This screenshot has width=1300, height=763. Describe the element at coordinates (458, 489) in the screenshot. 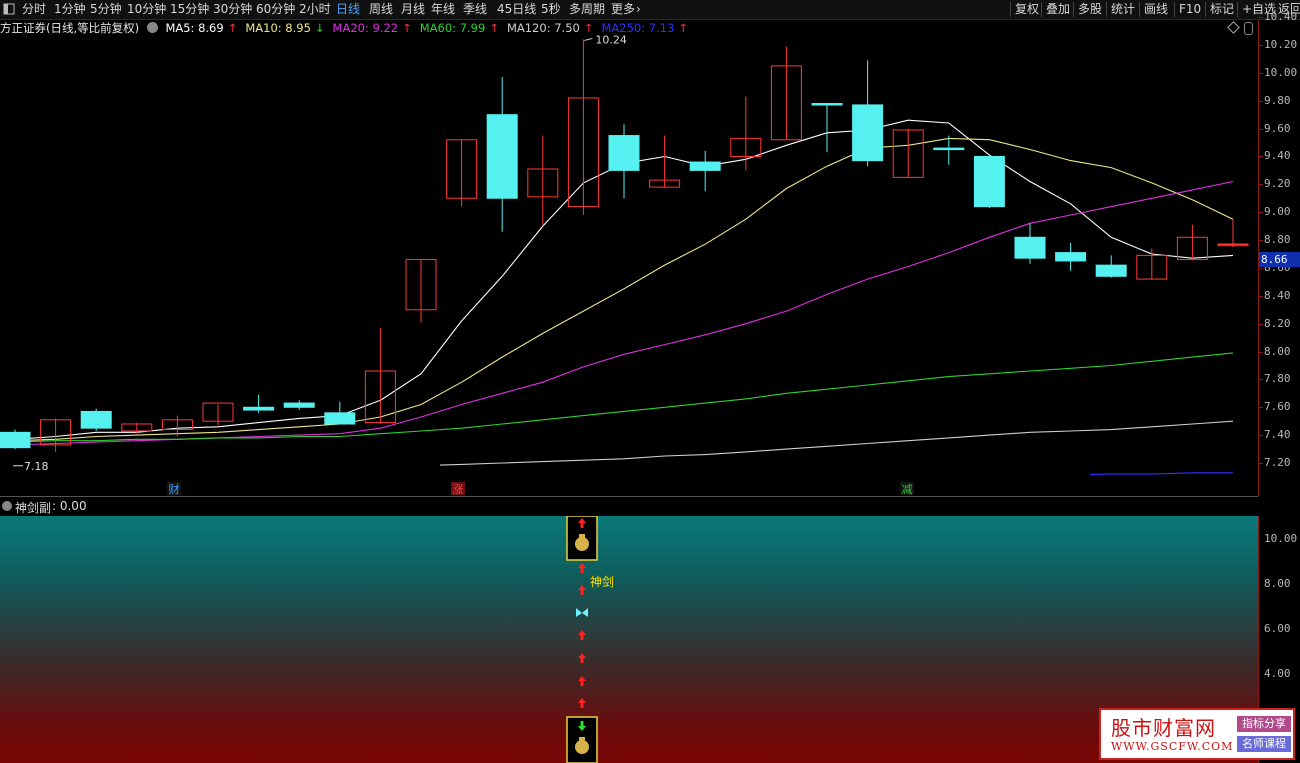

I see `event-marker-1: 涨` at that location.